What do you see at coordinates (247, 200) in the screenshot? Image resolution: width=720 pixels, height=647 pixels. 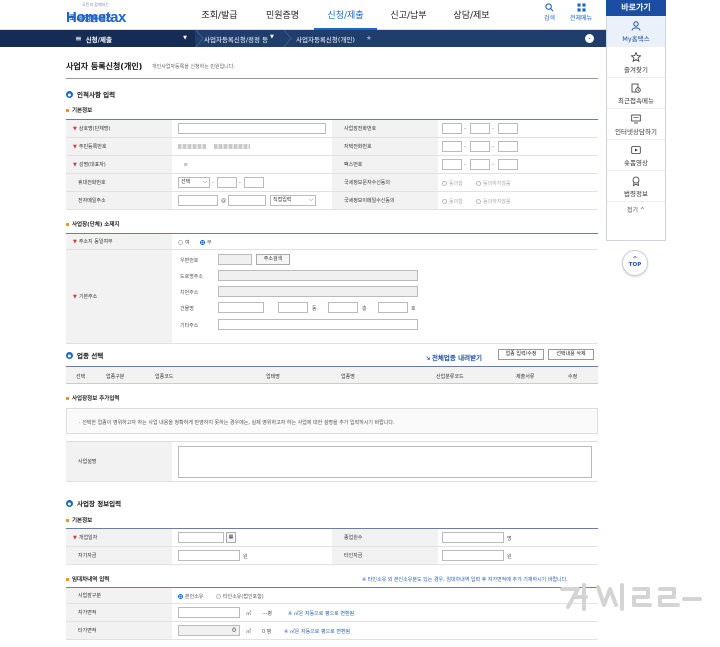 I see `email-domain-input` at bounding box center [247, 200].